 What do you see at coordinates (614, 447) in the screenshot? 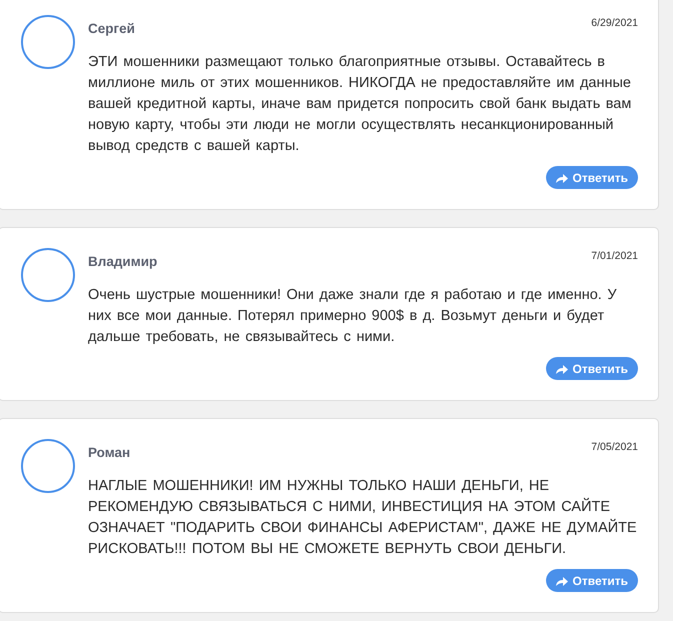
I see `review-date: 7/05/2021` at bounding box center [614, 447].